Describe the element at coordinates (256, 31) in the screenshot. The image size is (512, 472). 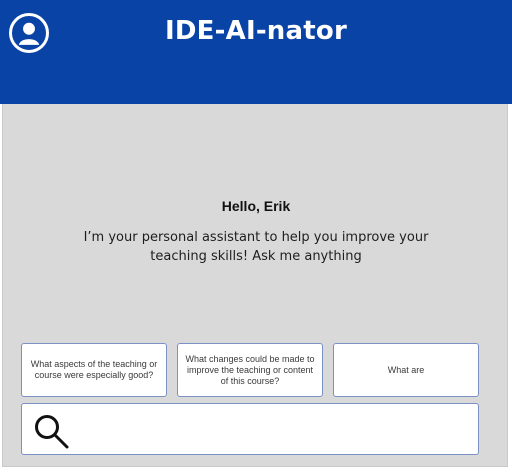
I see `app-title: IDE-AI-nator` at that location.